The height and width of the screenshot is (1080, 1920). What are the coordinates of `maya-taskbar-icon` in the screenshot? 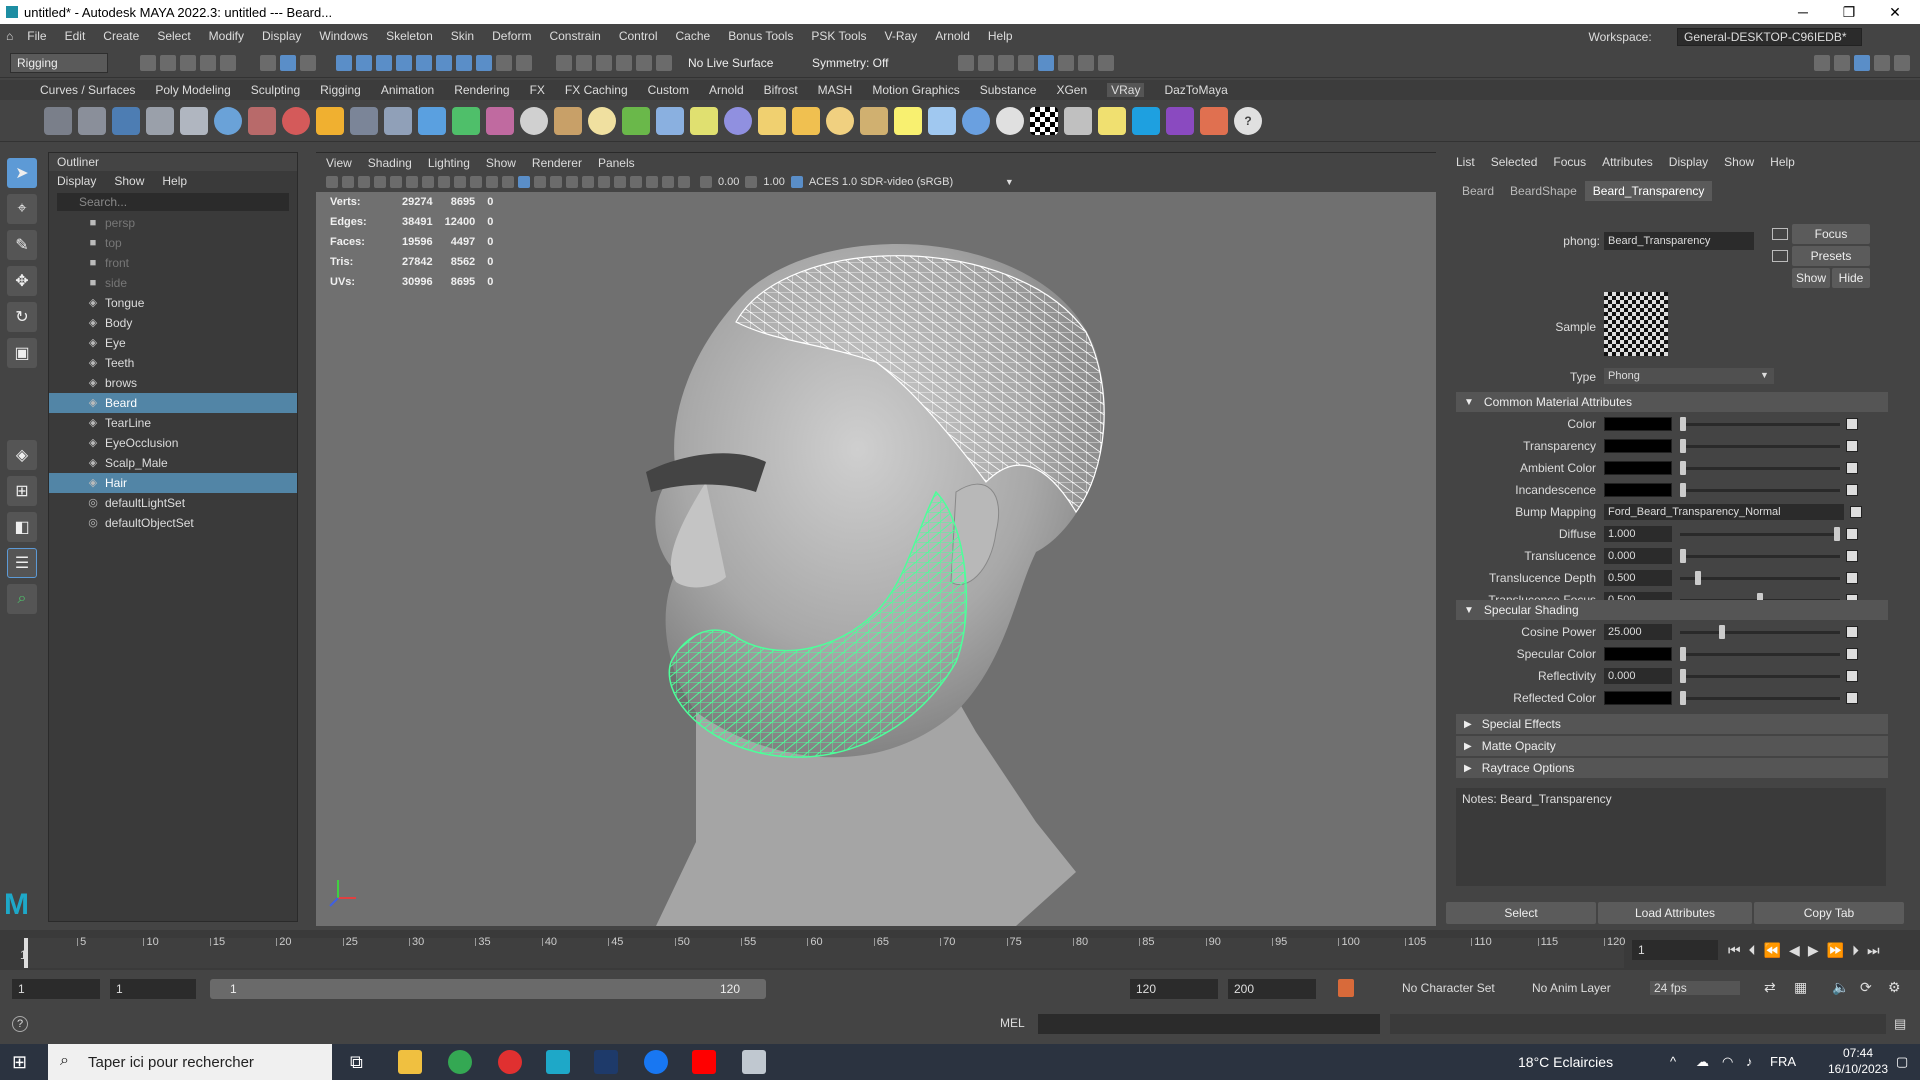 It's located at (558, 1062).